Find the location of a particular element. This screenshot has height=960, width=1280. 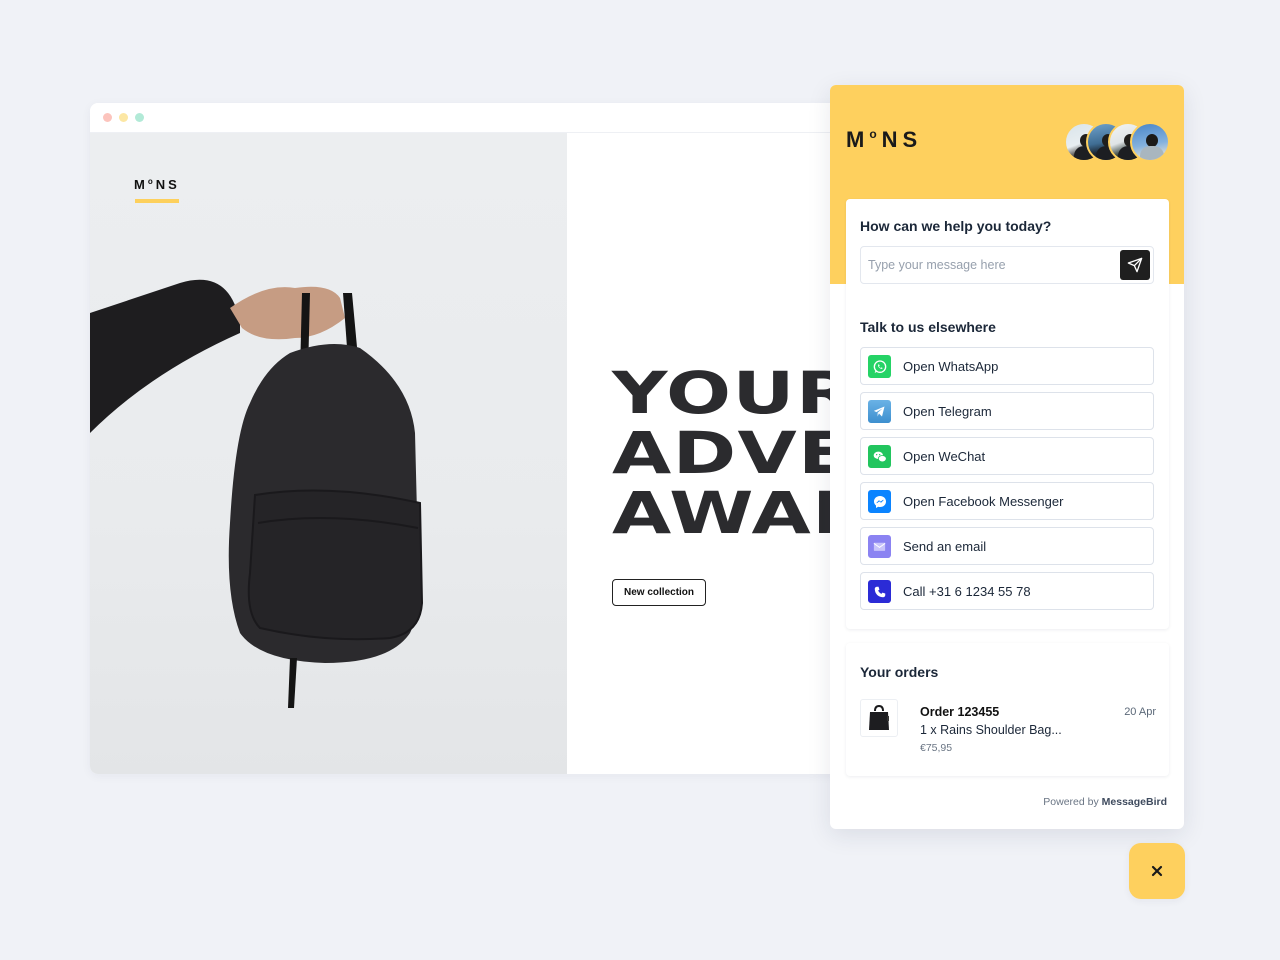

whatsapp-icon is located at coordinates (879, 366).